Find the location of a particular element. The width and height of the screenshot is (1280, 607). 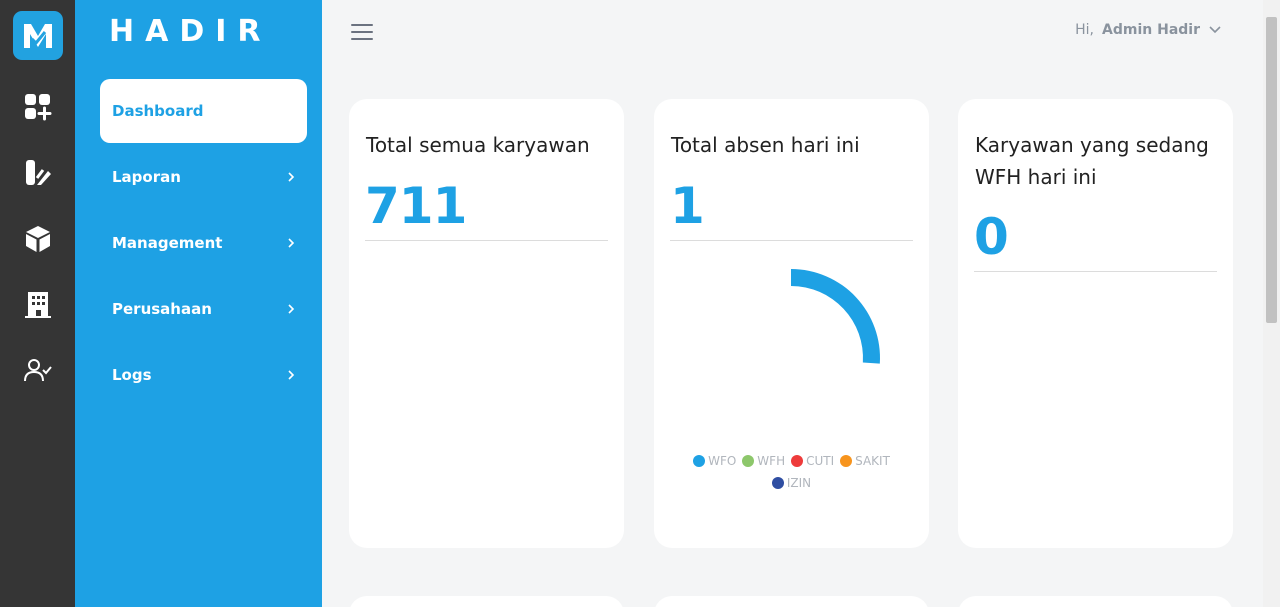

legend-label: IZIN is located at coordinates (799, 483).